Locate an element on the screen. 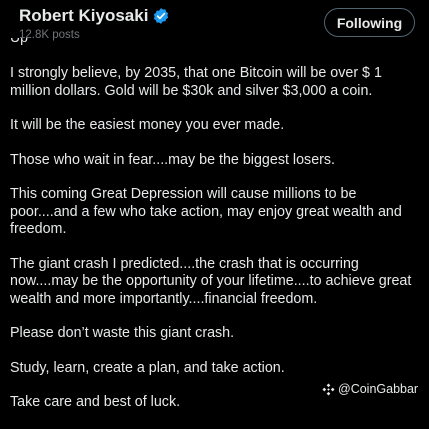 The height and width of the screenshot is (429, 429). coingabbar-logo-icon is located at coordinates (328, 389).